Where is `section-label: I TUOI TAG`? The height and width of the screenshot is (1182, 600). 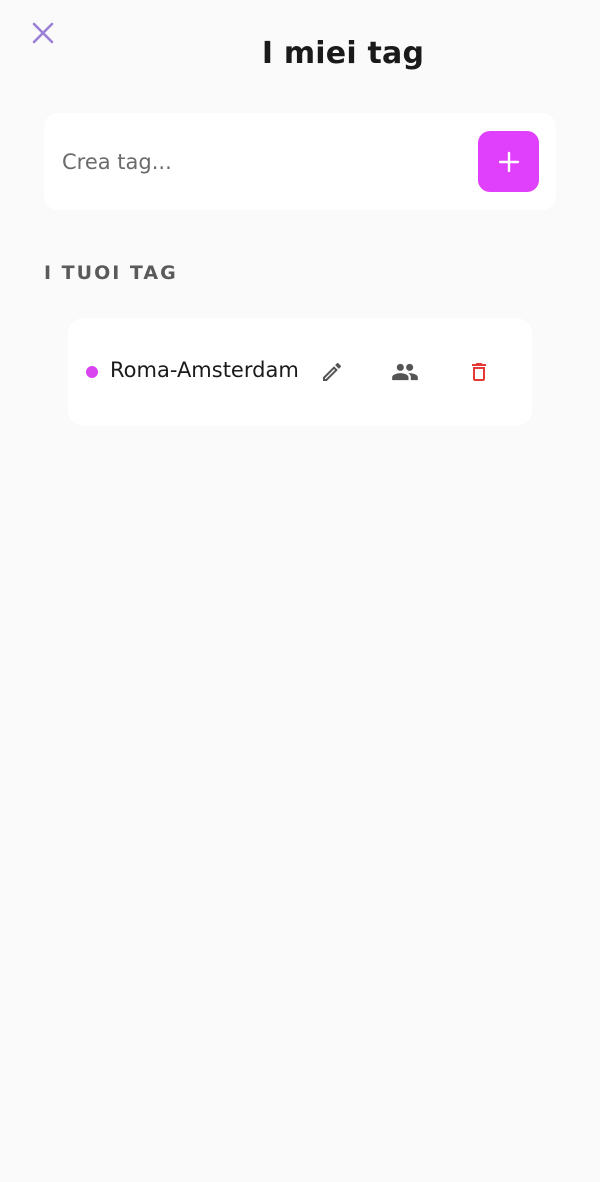
section-label: I TUOI TAG is located at coordinates (111, 273).